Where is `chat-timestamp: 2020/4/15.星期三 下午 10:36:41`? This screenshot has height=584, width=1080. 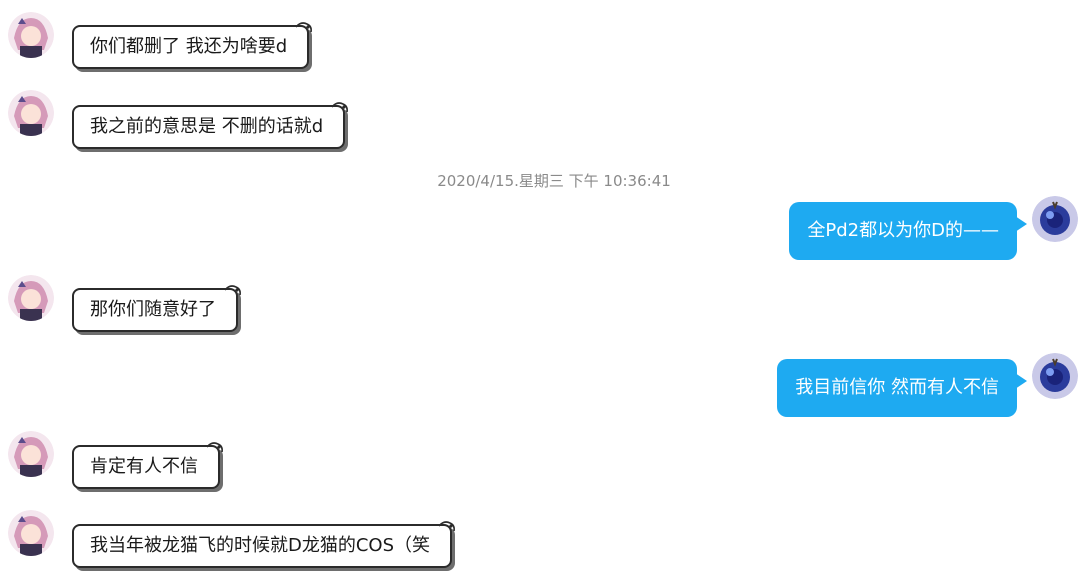 chat-timestamp: 2020/4/15.星期三 下午 10:36:41 is located at coordinates (554, 181).